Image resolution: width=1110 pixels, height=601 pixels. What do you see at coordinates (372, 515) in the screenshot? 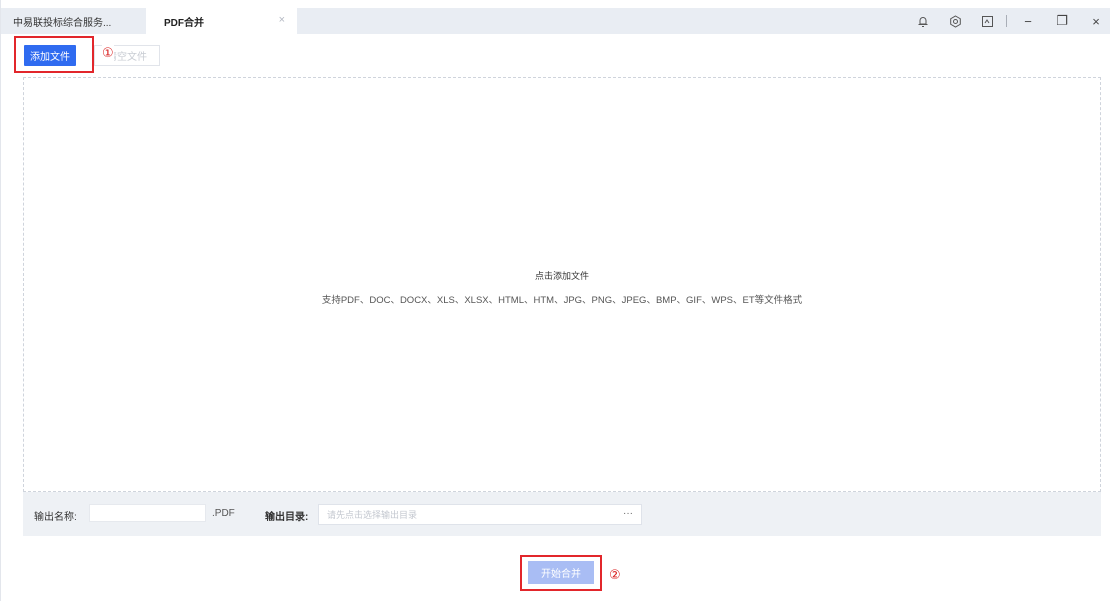
I see `output-dir-placeholder: 请先点击选择输出目录` at bounding box center [372, 515].